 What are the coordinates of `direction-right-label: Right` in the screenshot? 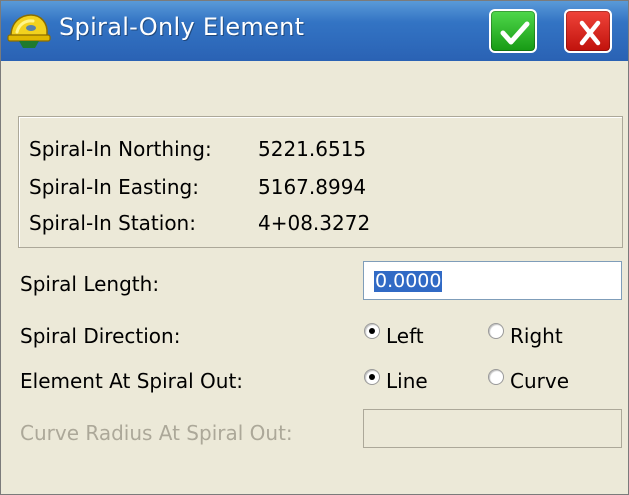 It's located at (536, 336).